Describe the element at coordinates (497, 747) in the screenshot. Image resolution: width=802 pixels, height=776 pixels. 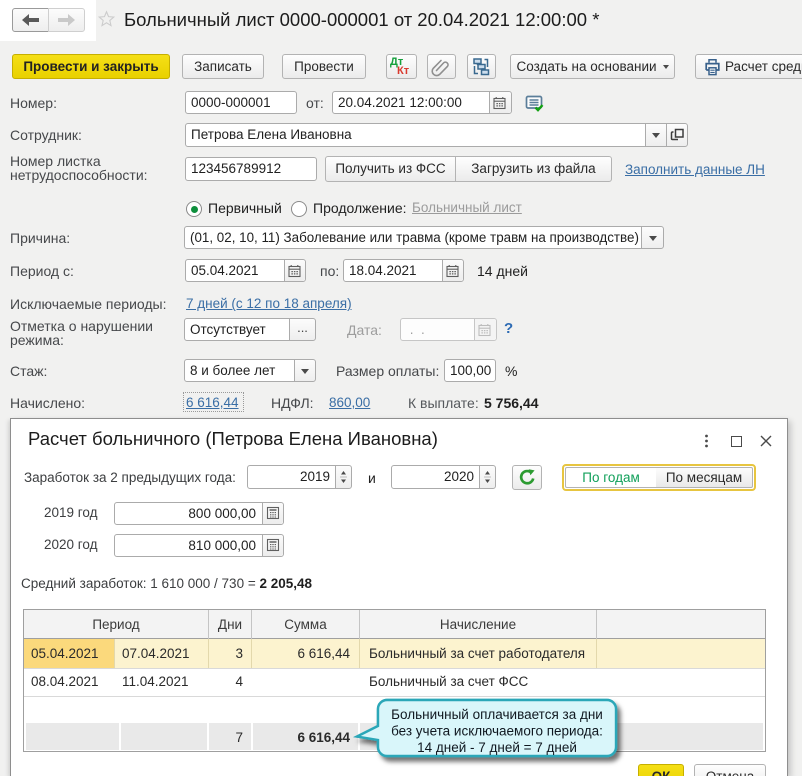
I see `svg-text: 14 дней - 7 дней = 7 дней` at that location.